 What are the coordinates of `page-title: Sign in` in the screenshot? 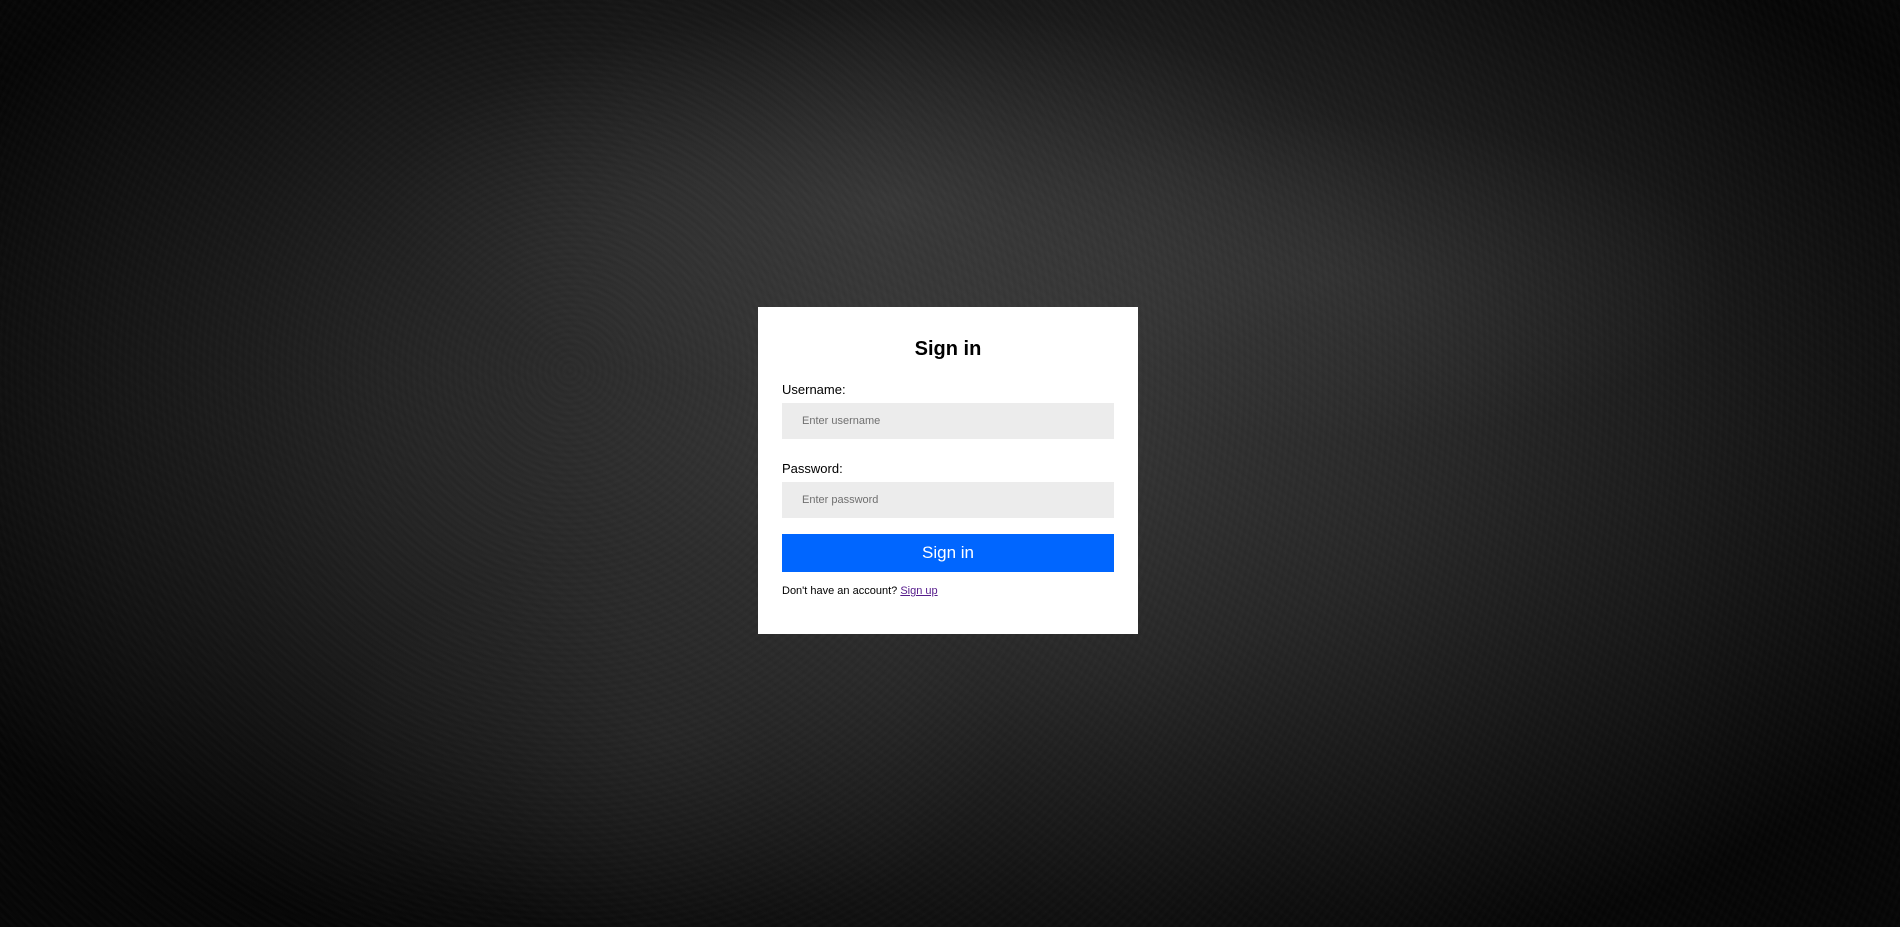 It's located at (948, 349).